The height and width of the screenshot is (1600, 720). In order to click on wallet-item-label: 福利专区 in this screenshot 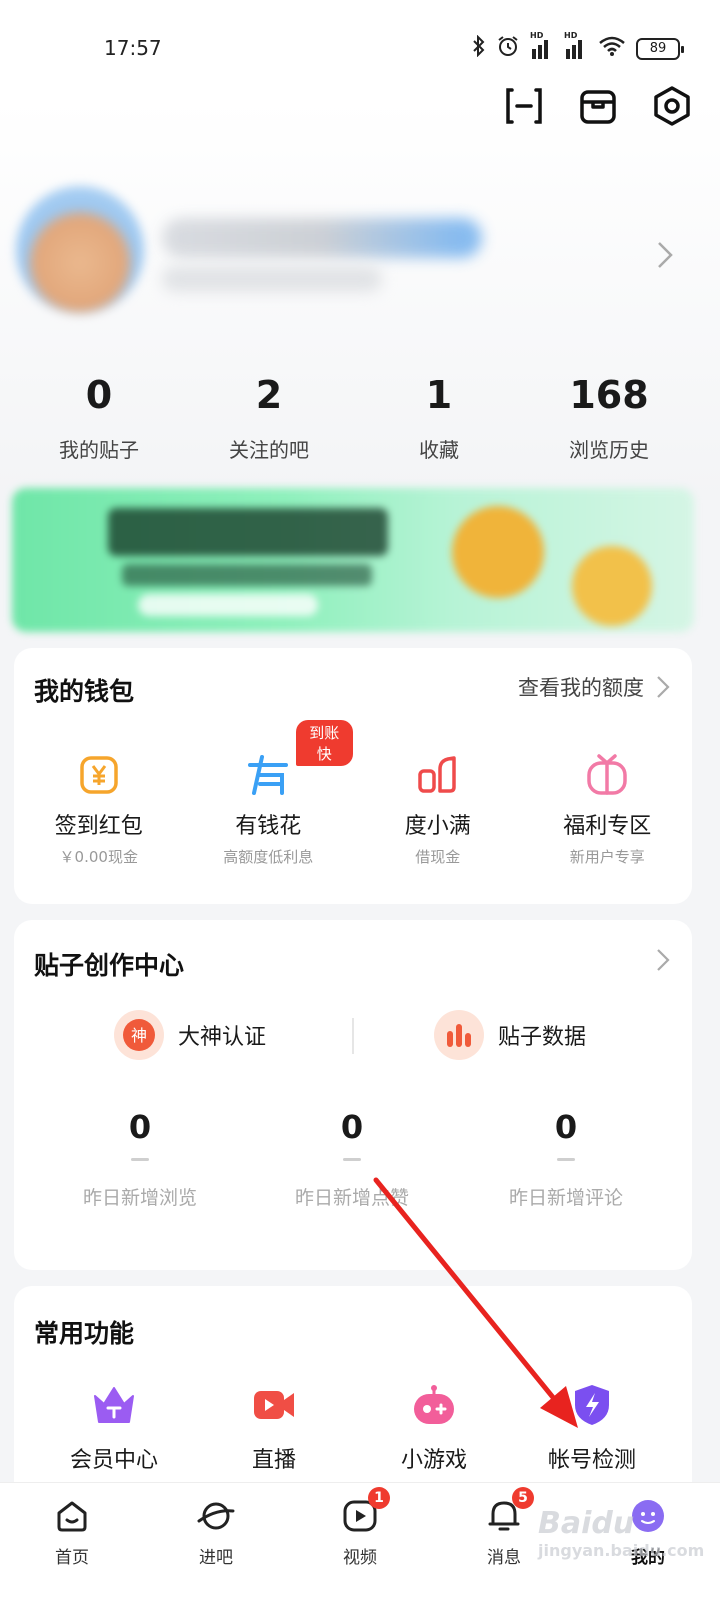, I will do `click(607, 826)`.